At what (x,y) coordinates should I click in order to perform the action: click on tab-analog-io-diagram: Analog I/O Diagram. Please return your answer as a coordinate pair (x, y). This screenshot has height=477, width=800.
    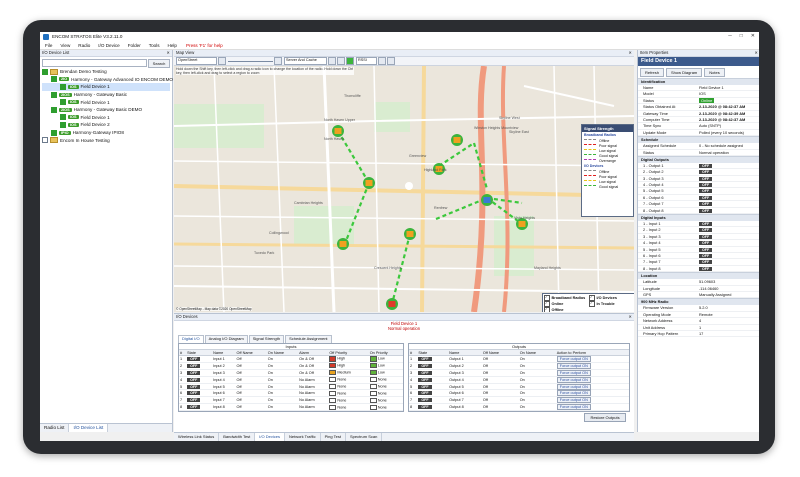
    Looking at the image, I should click on (226, 339).